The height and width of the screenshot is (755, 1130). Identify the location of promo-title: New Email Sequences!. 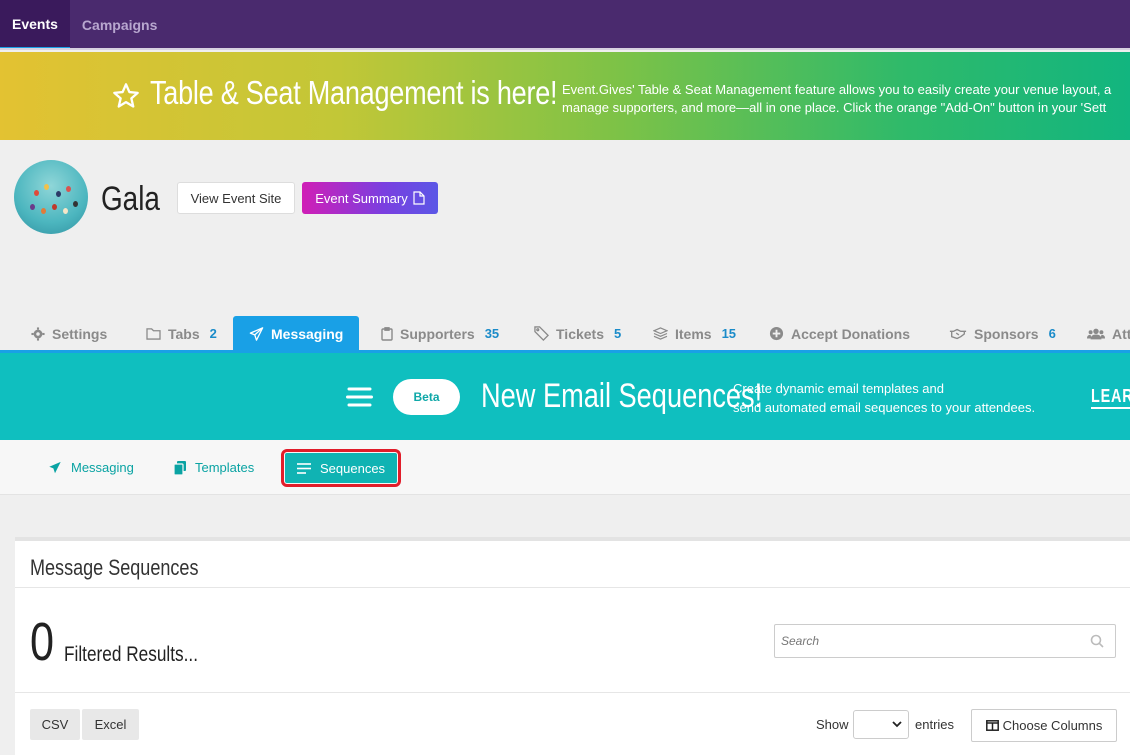
(622, 396).